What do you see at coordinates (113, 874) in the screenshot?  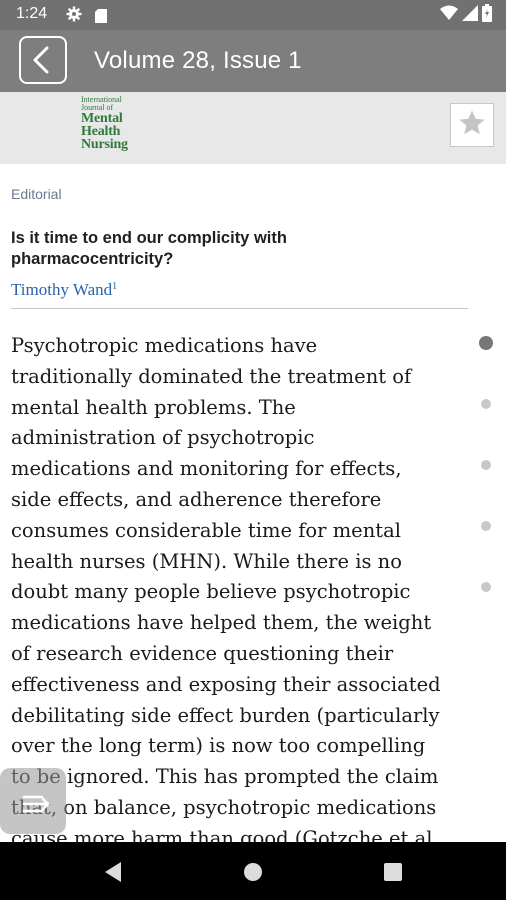 I see `back-triangle-icon` at bounding box center [113, 874].